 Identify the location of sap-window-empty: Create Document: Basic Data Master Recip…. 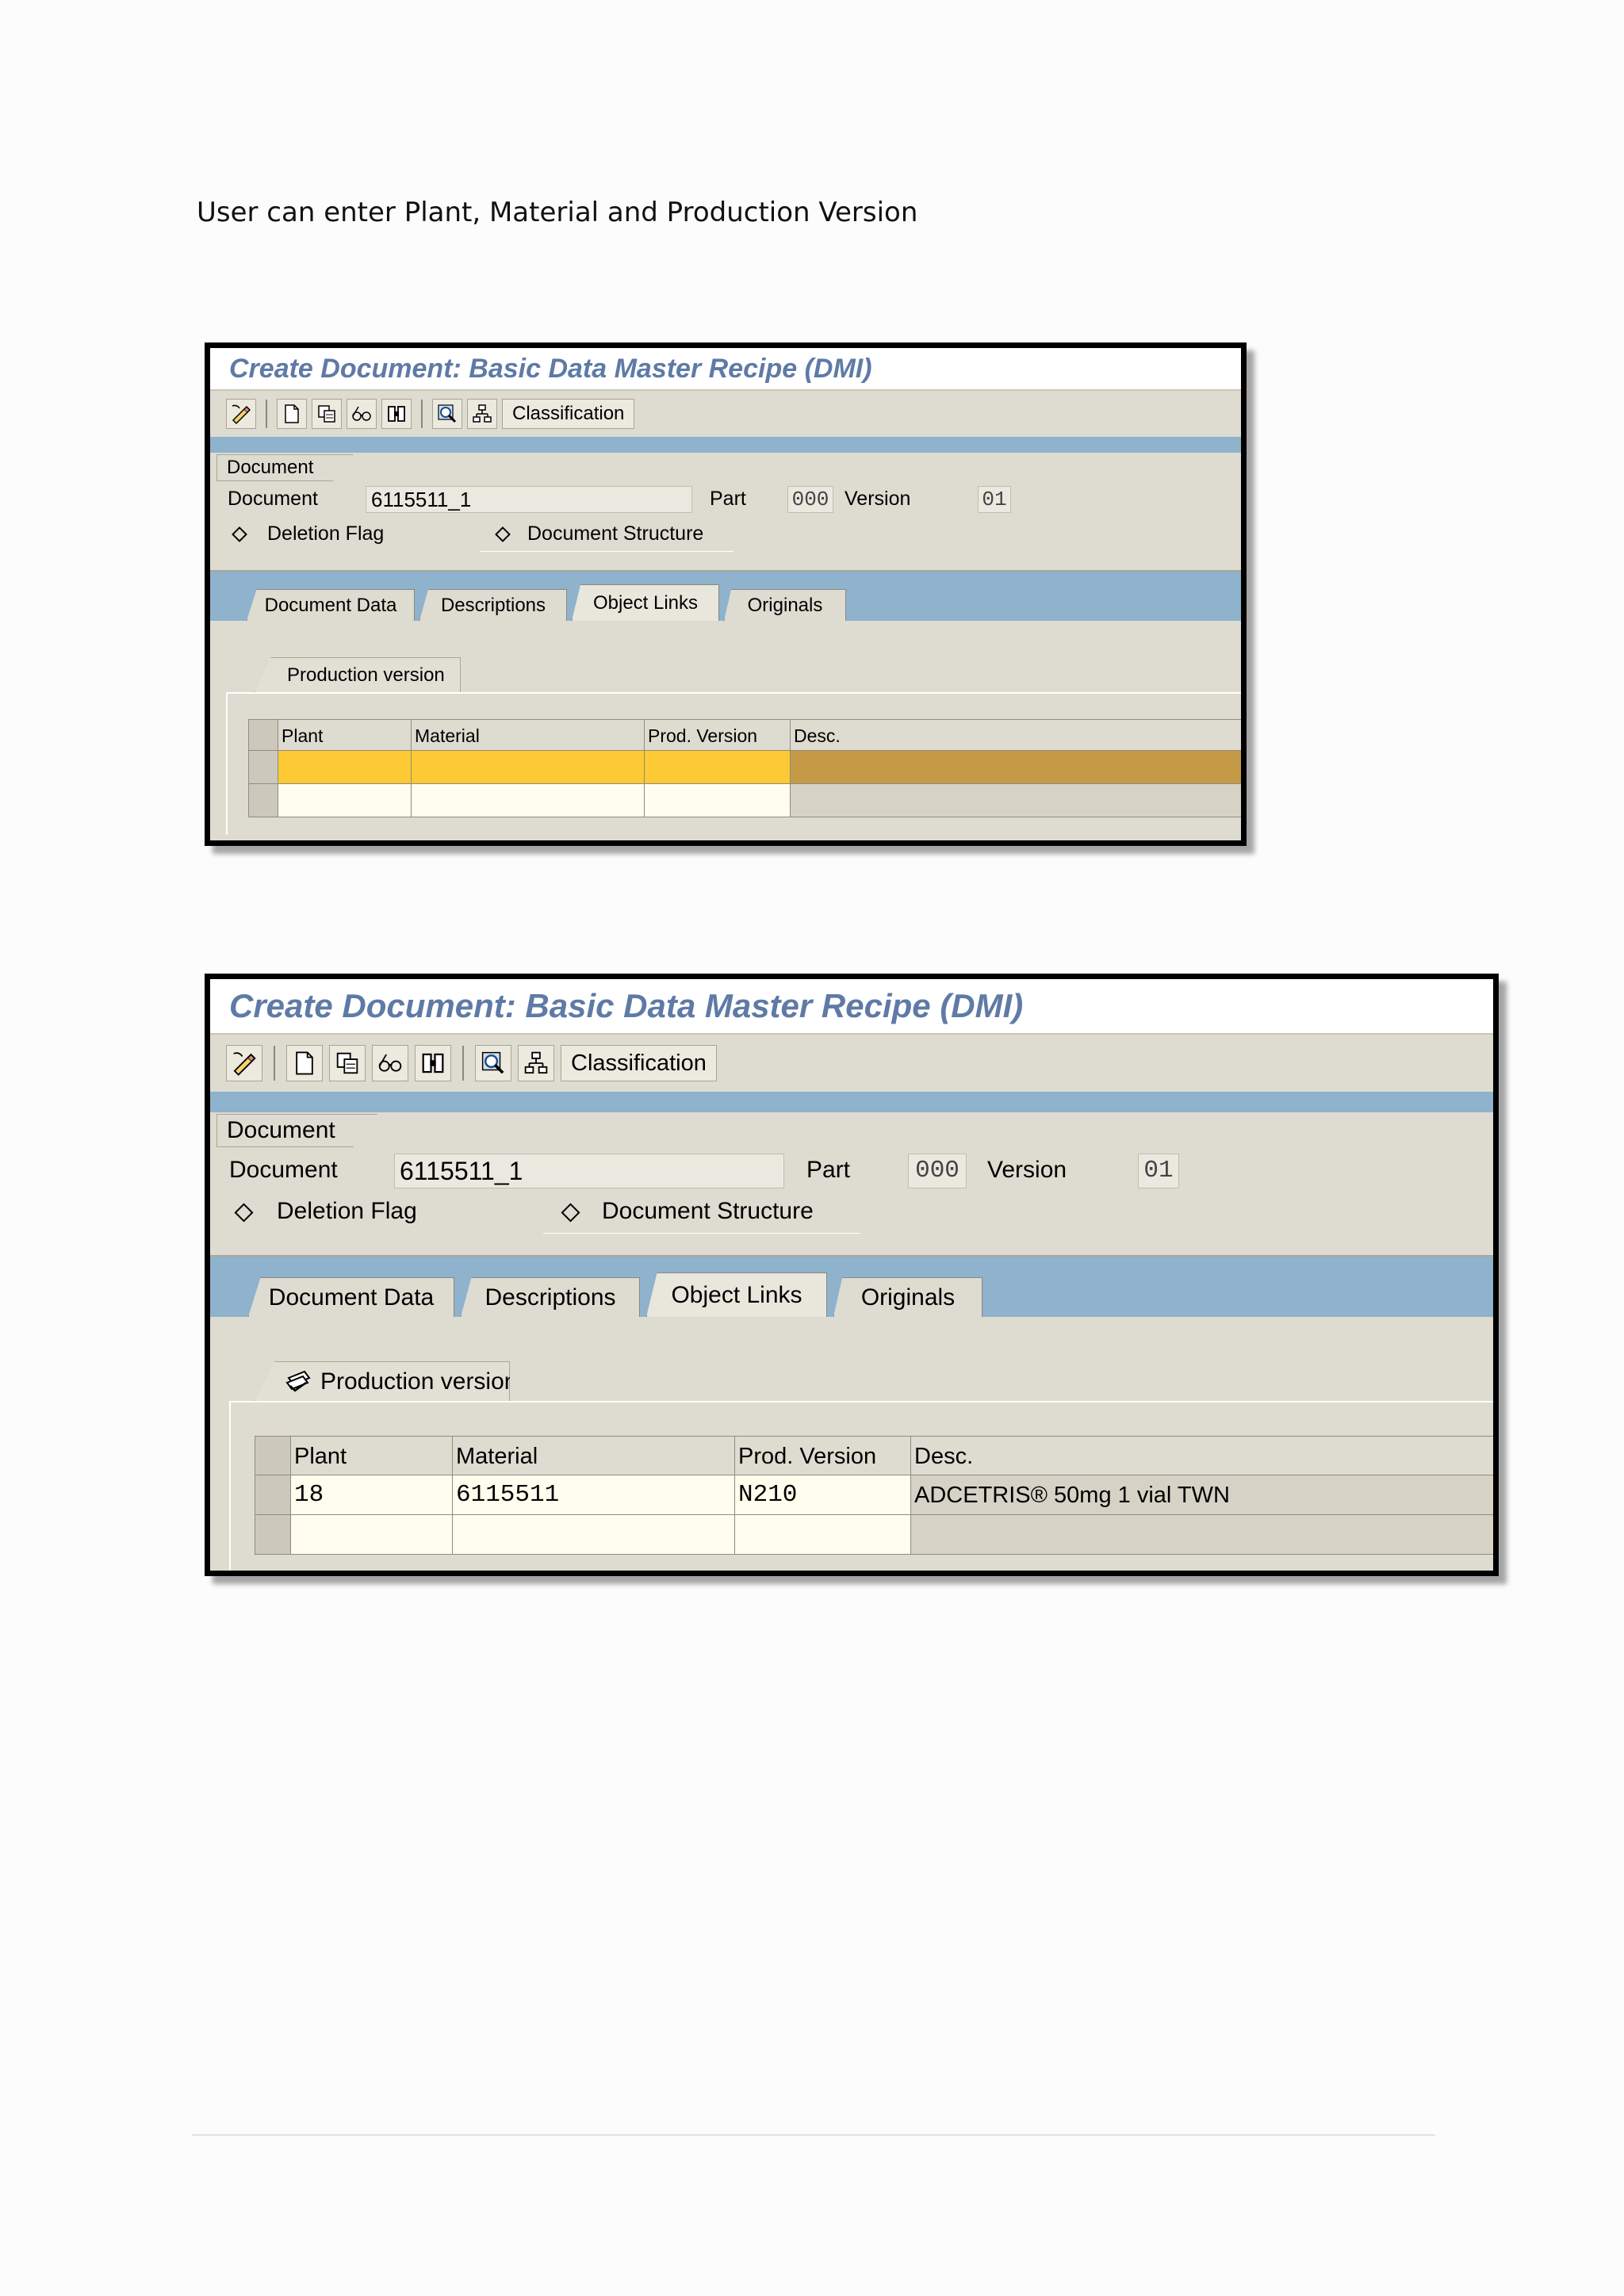
(726, 594).